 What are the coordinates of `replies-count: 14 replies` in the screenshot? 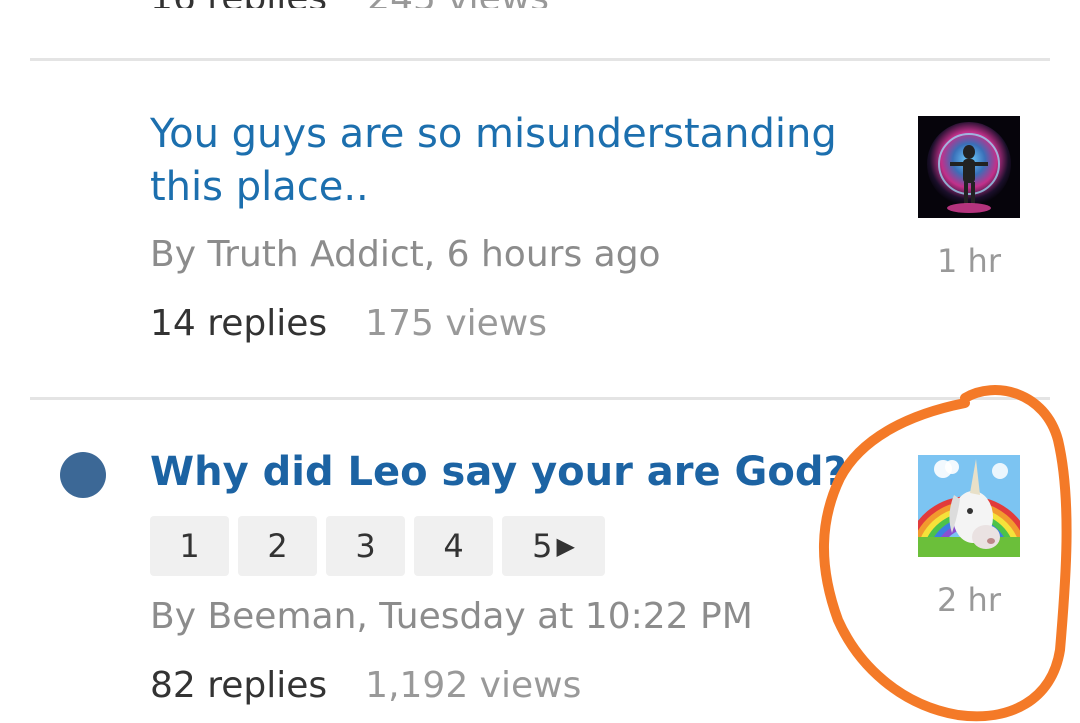 It's located at (239, 323).